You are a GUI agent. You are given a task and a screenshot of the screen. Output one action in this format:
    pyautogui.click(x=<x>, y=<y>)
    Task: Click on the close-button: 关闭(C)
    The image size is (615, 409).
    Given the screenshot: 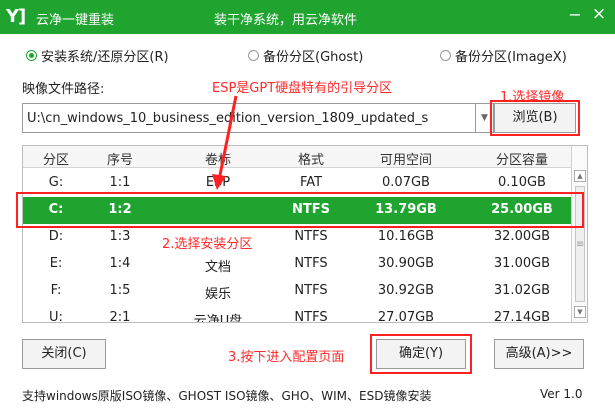 What is the action you would take?
    pyautogui.click(x=64, y=354)
    